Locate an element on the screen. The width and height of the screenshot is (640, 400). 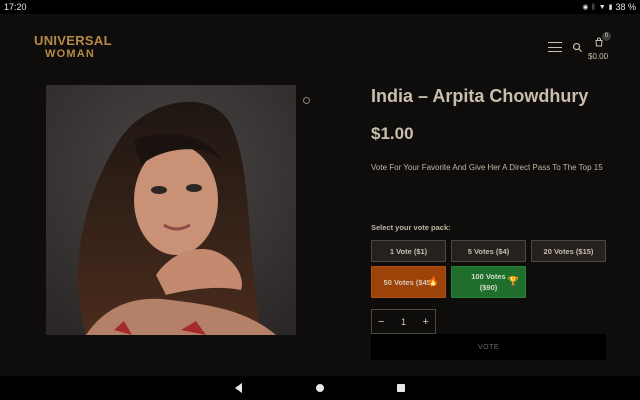
vote-pack-label-100: 100 Votes ($90) is located at coordinates (488, 282).